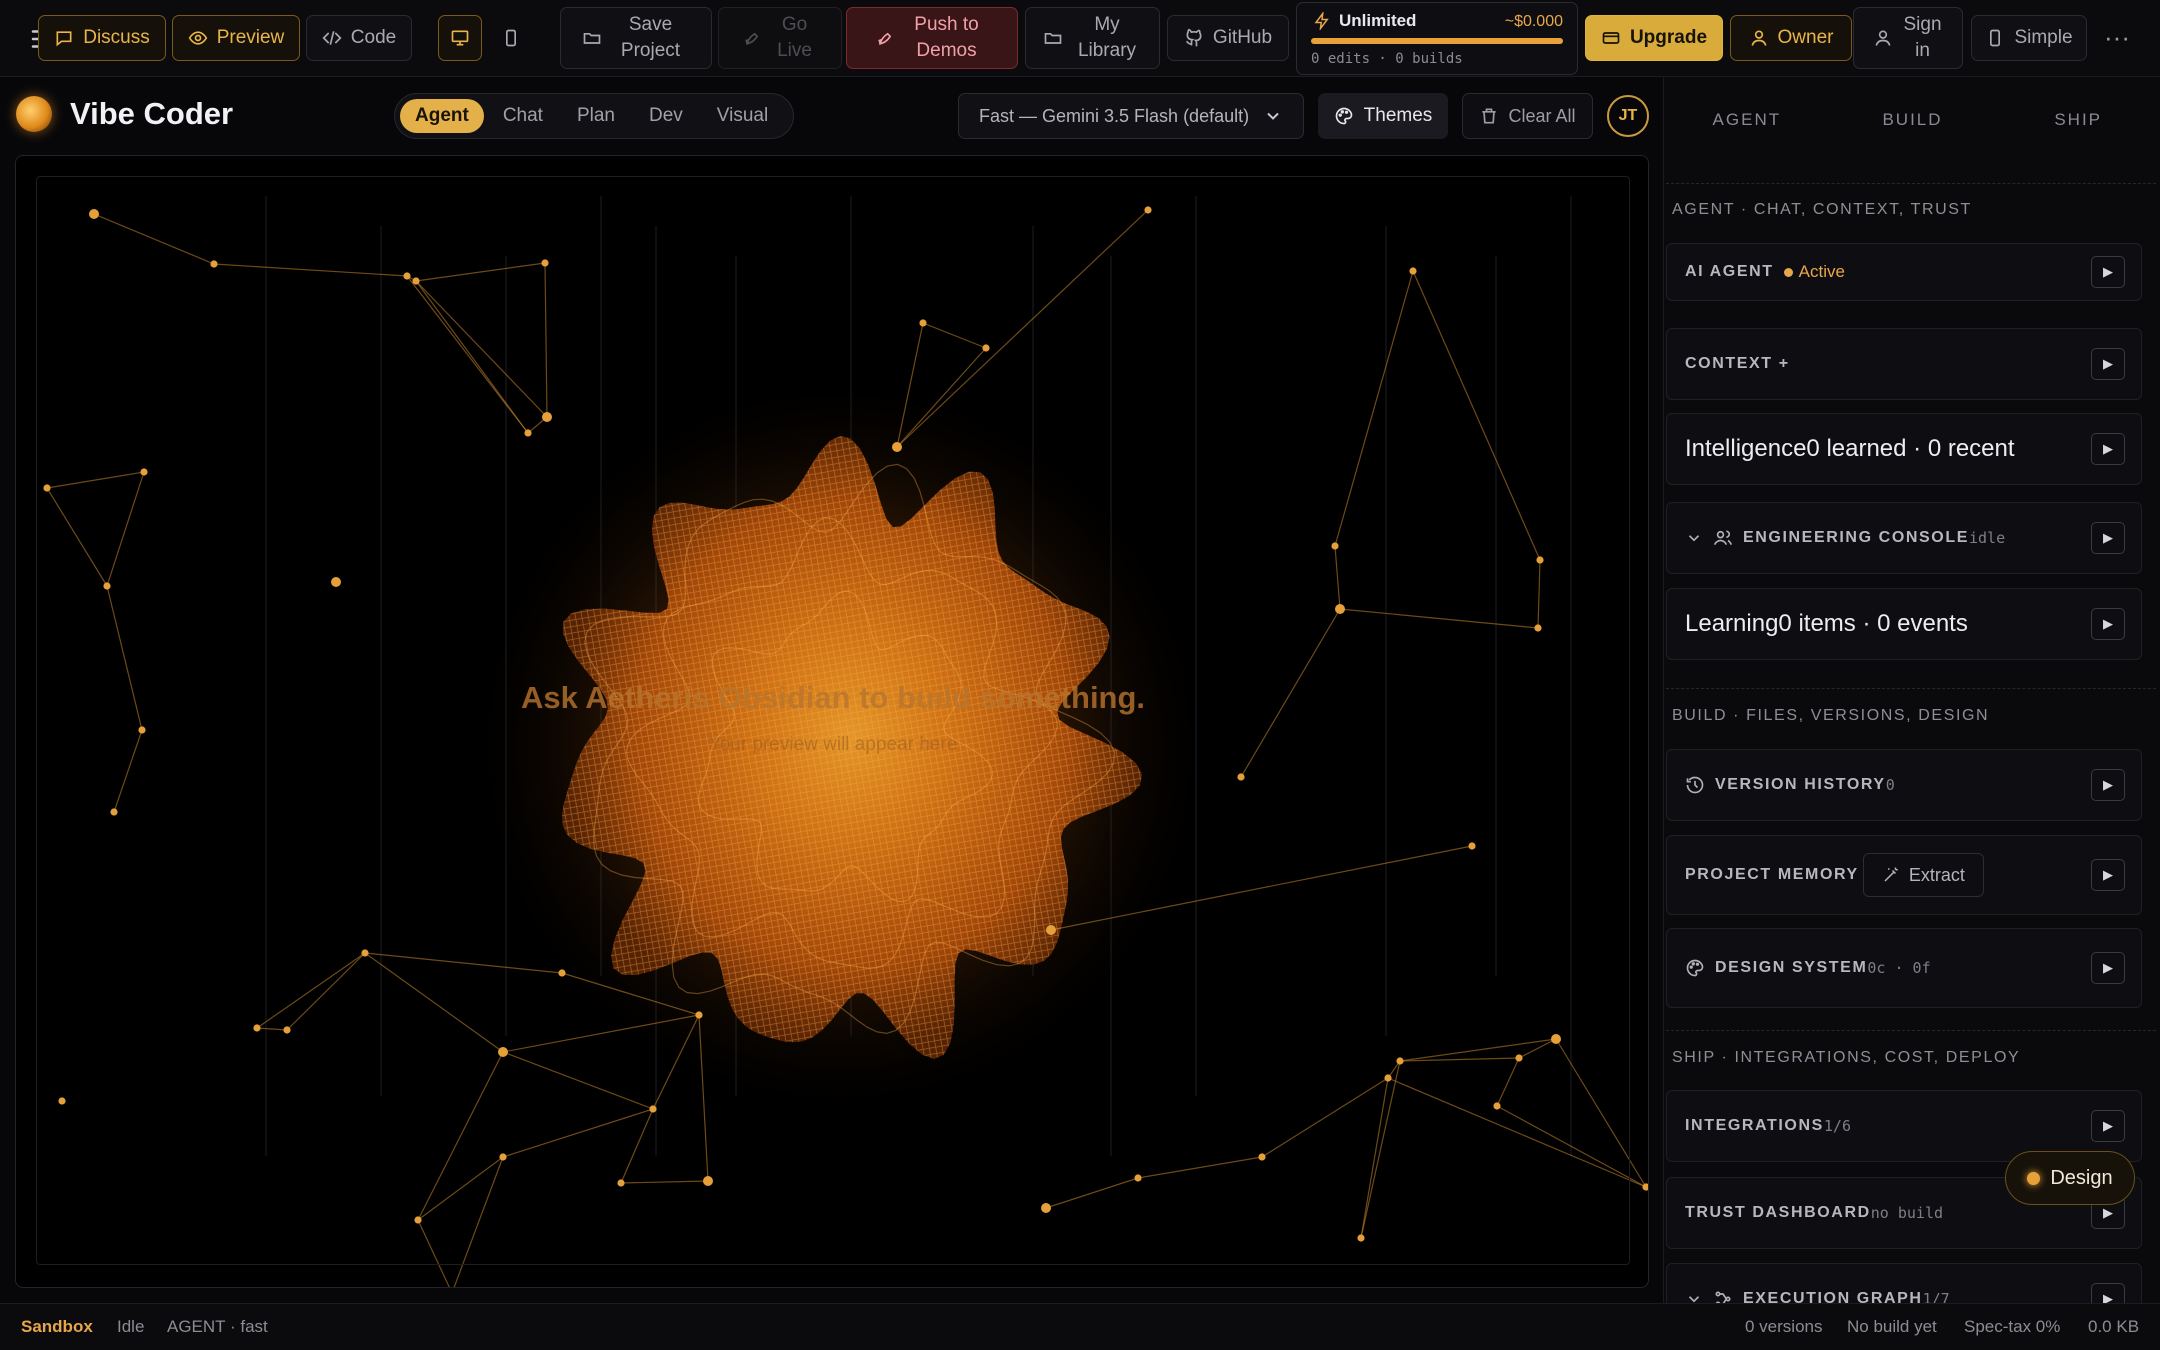 This screenshot has width=2160, height=1350. I want to click on context-card: CONTEXT + ▶, so click(1904, 364).